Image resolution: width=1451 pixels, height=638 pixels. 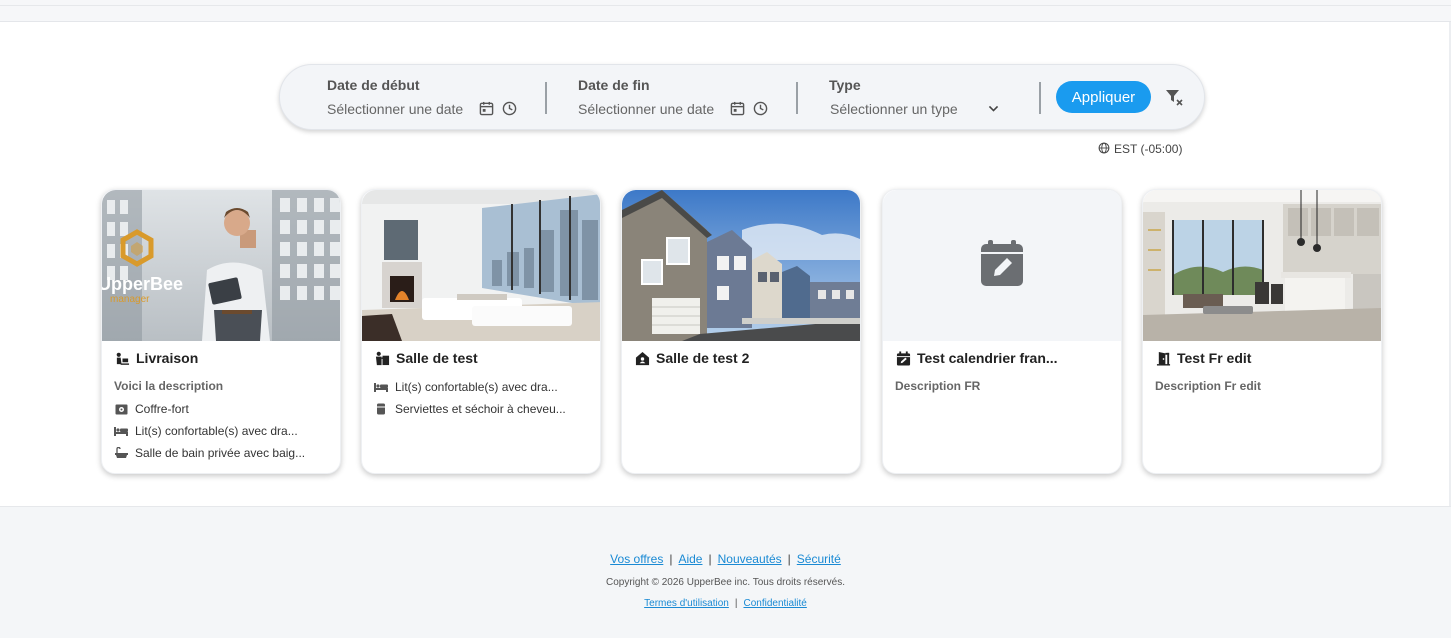 What do you see at coordinates (122, 358) in the screenshot?
I see `dolly-icon` at bounding box center [122, 358].